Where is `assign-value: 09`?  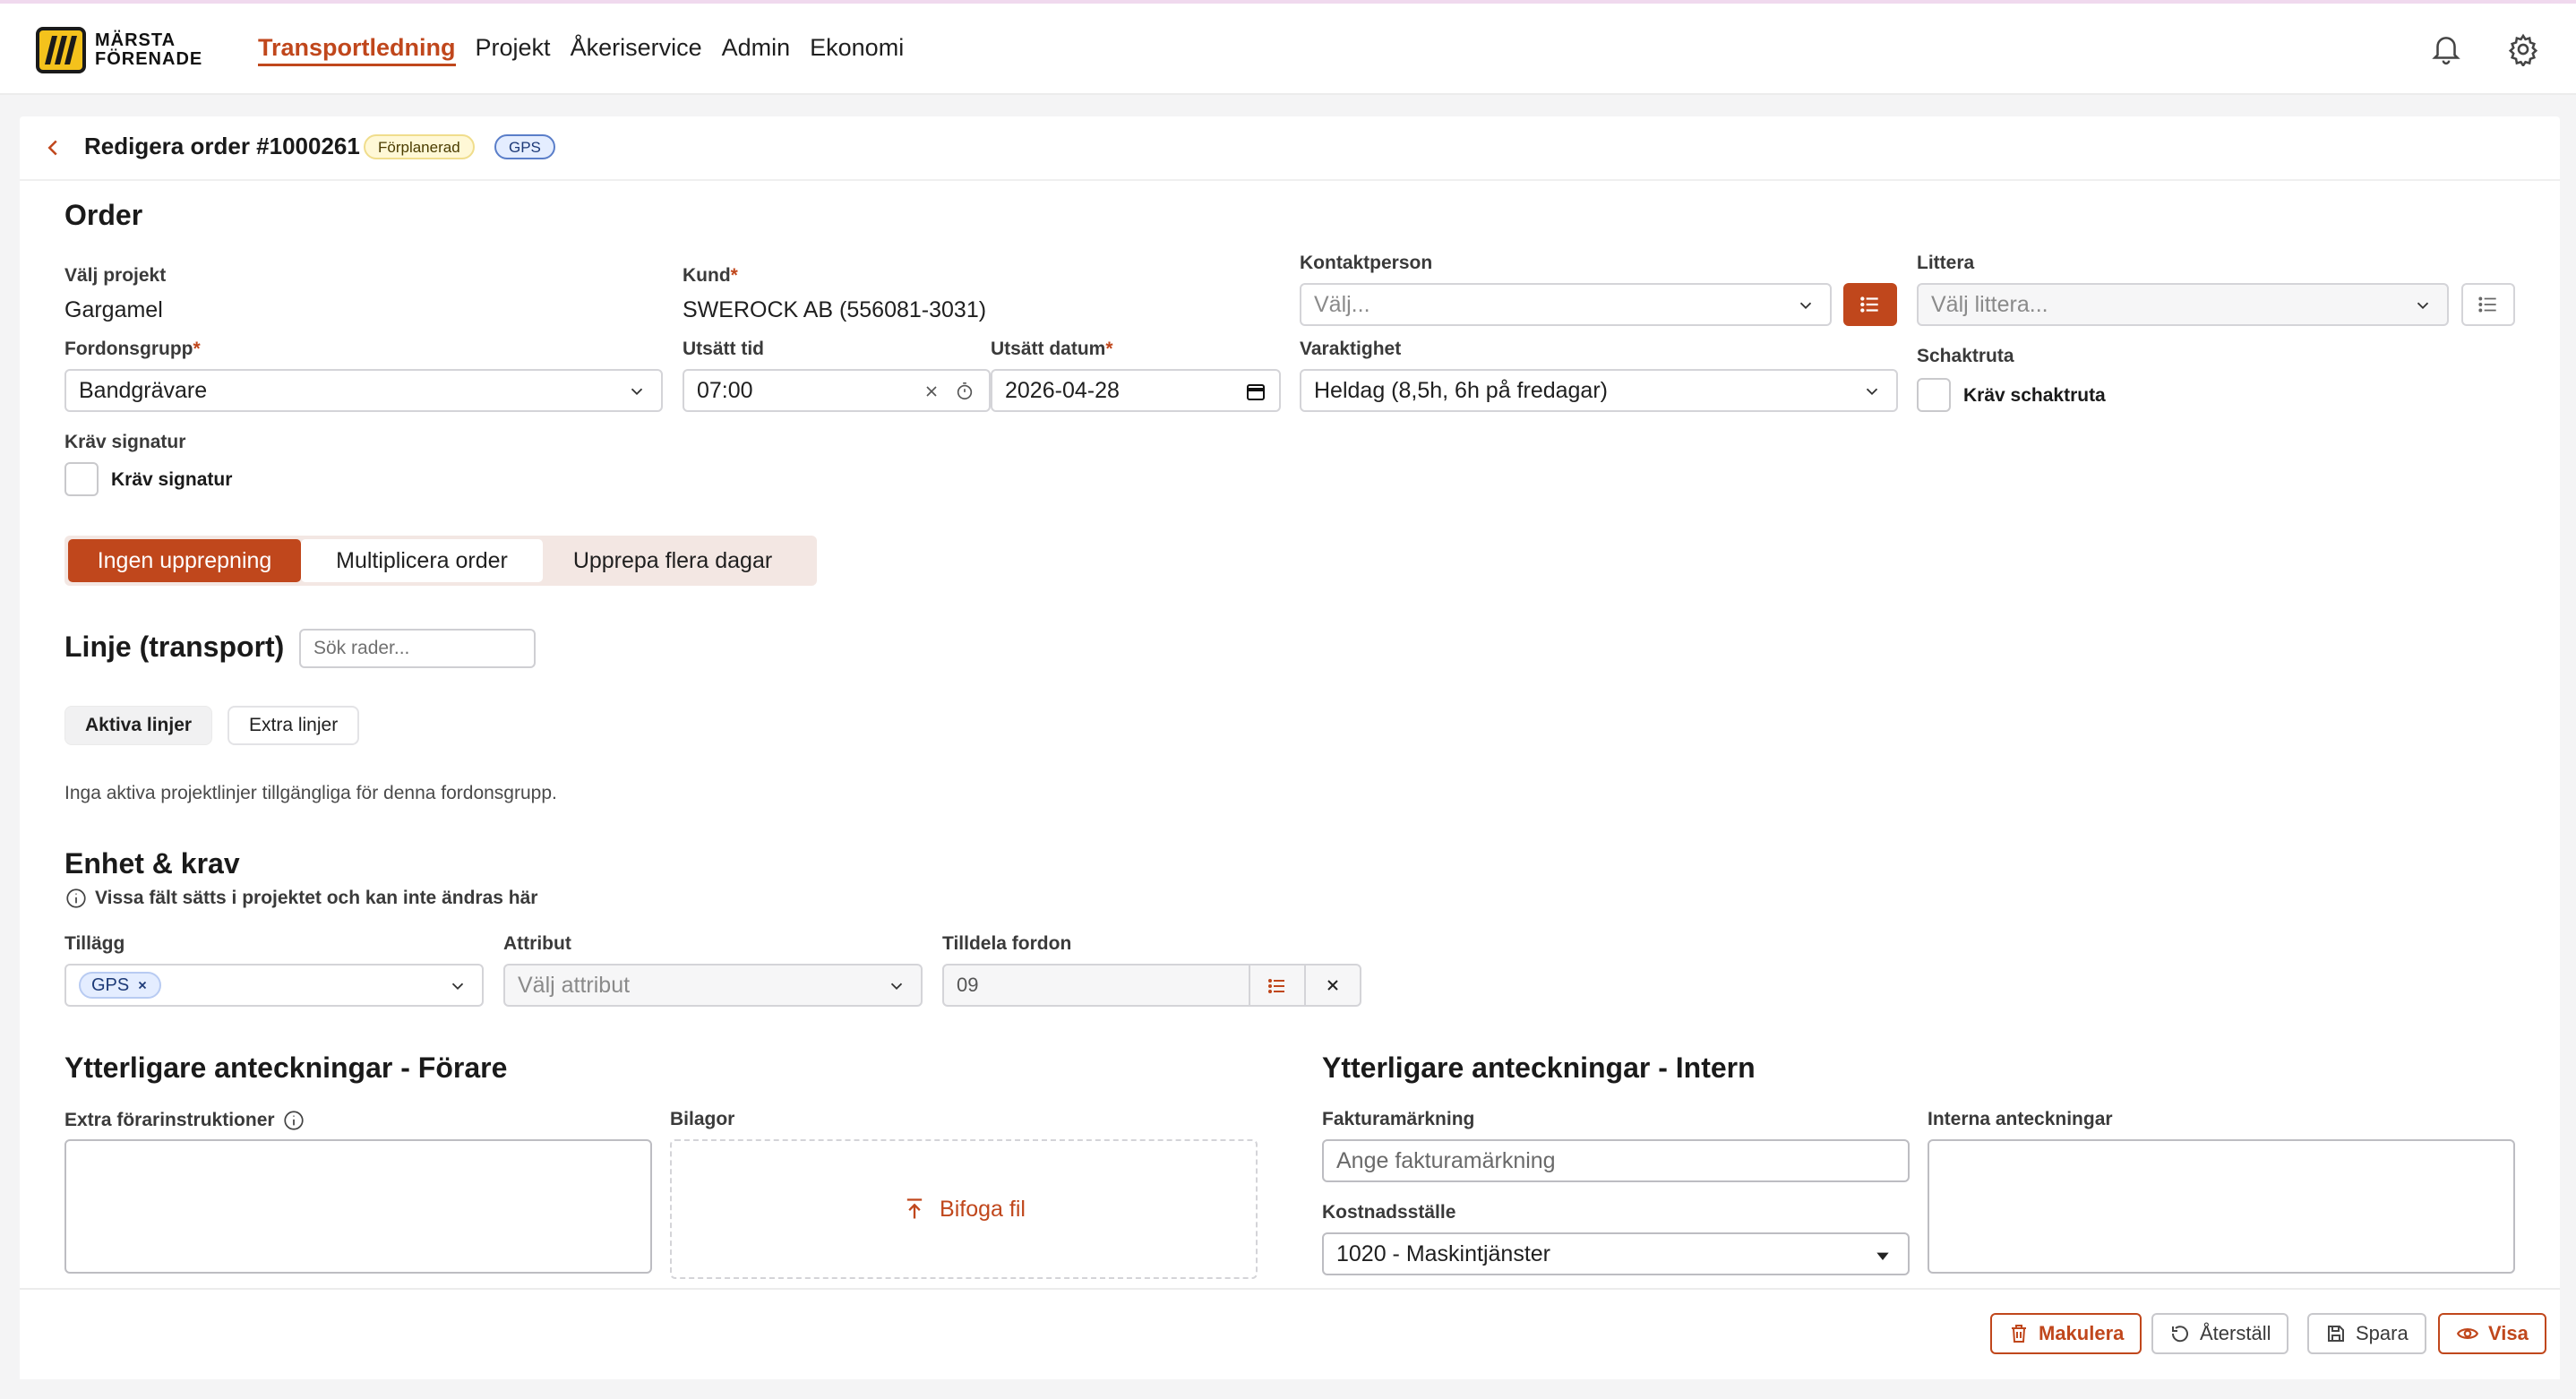 assign-value: 09 is located at coordinates (968, 985).